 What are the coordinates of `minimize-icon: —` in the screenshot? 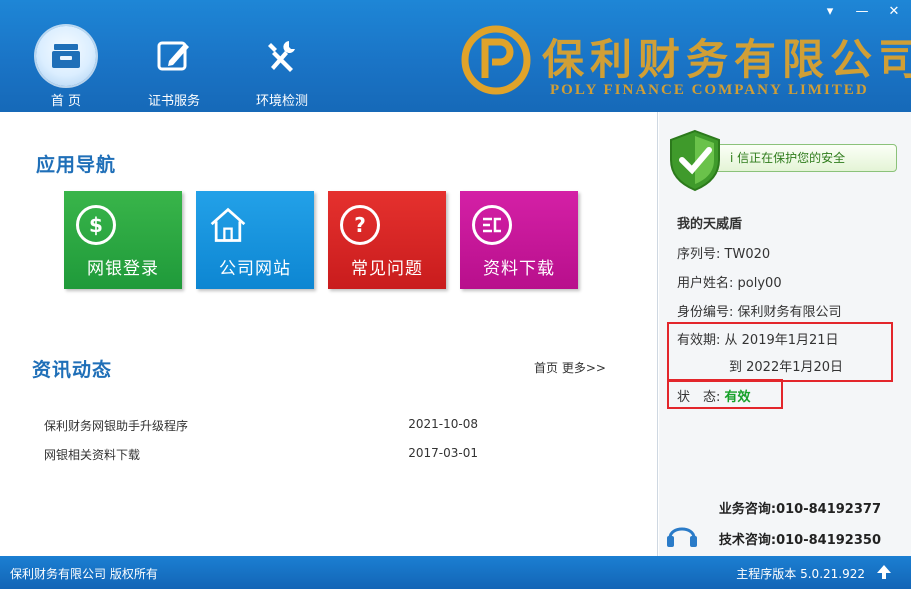 It's located at (862, 12).